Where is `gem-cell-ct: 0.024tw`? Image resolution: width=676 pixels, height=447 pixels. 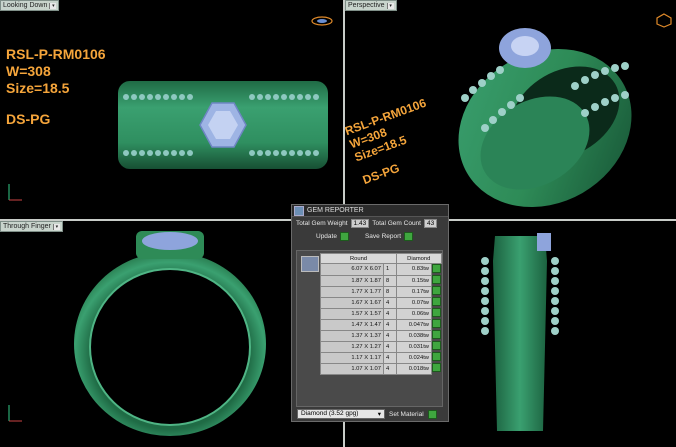 gem-cell-ct: 0.024tw is located at coordinates (414, 357).